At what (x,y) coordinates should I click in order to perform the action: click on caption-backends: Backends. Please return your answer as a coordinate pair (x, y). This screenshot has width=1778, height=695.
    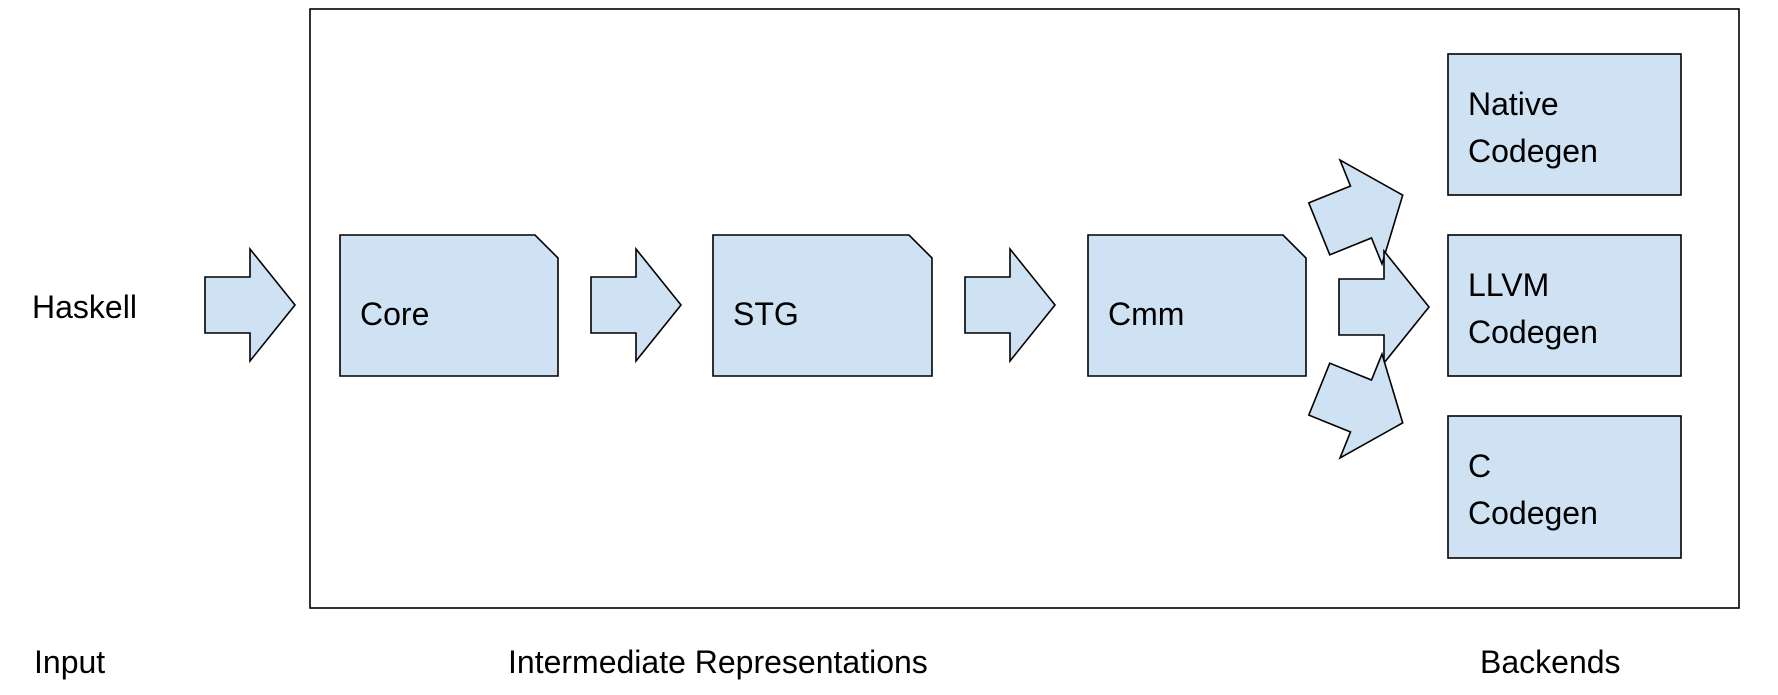
    Looking at the image, I should click on (1550, 662).